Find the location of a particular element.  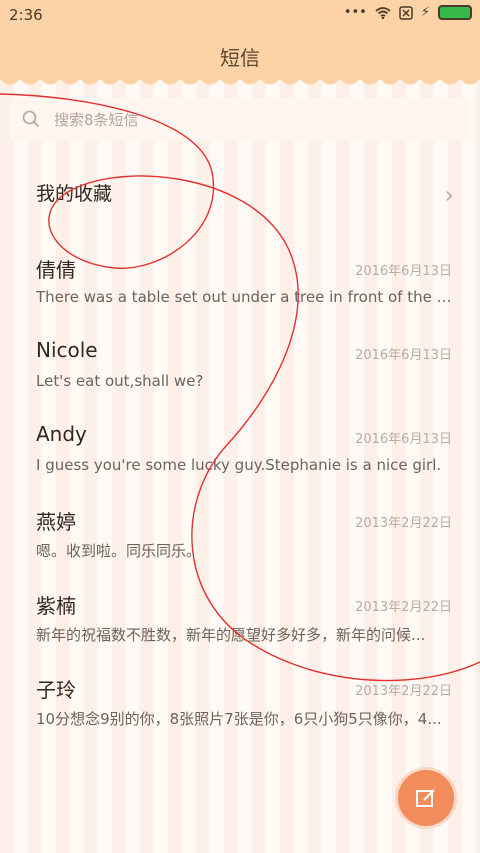

chevron-right-icon: › is located at coordinates (449, 195).